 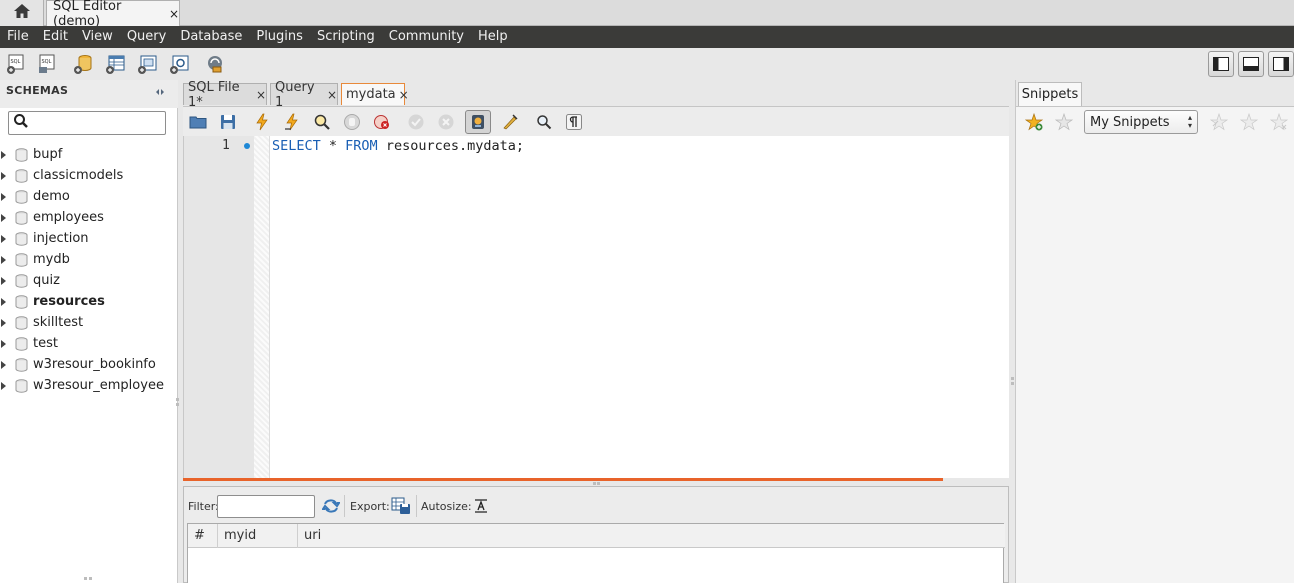 I want to click on menu-file: File, so click(x=18, y=37).